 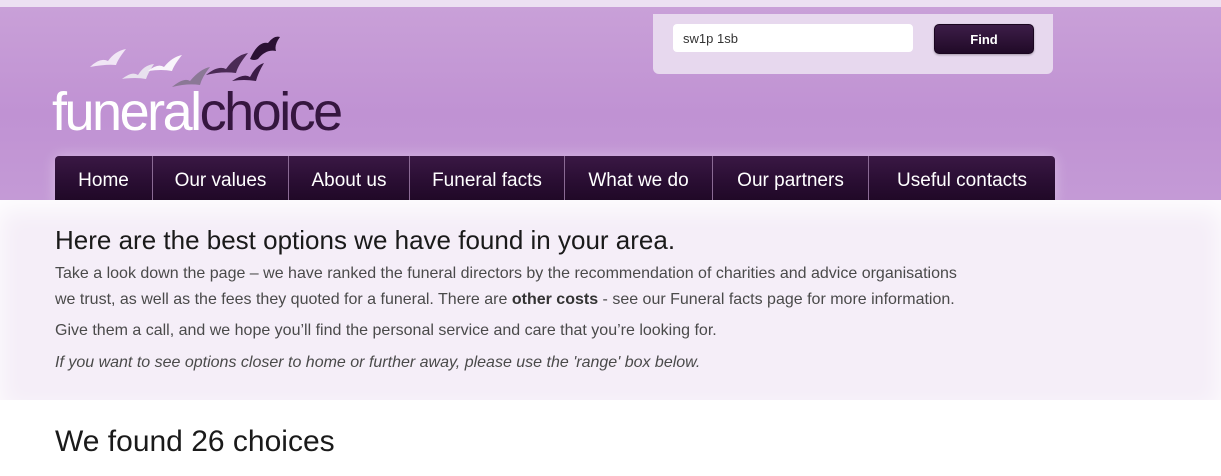 I want to click on nav-item-what-we-do: What we do, so click(x=639, y=181).